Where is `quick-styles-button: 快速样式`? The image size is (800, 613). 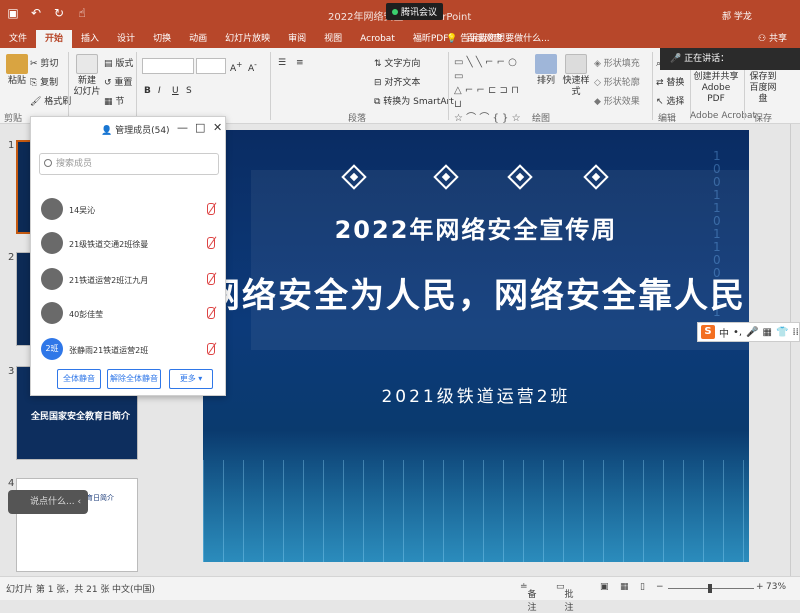
quick-styles-button: 快速样式 is located at coordinates (576, 76).